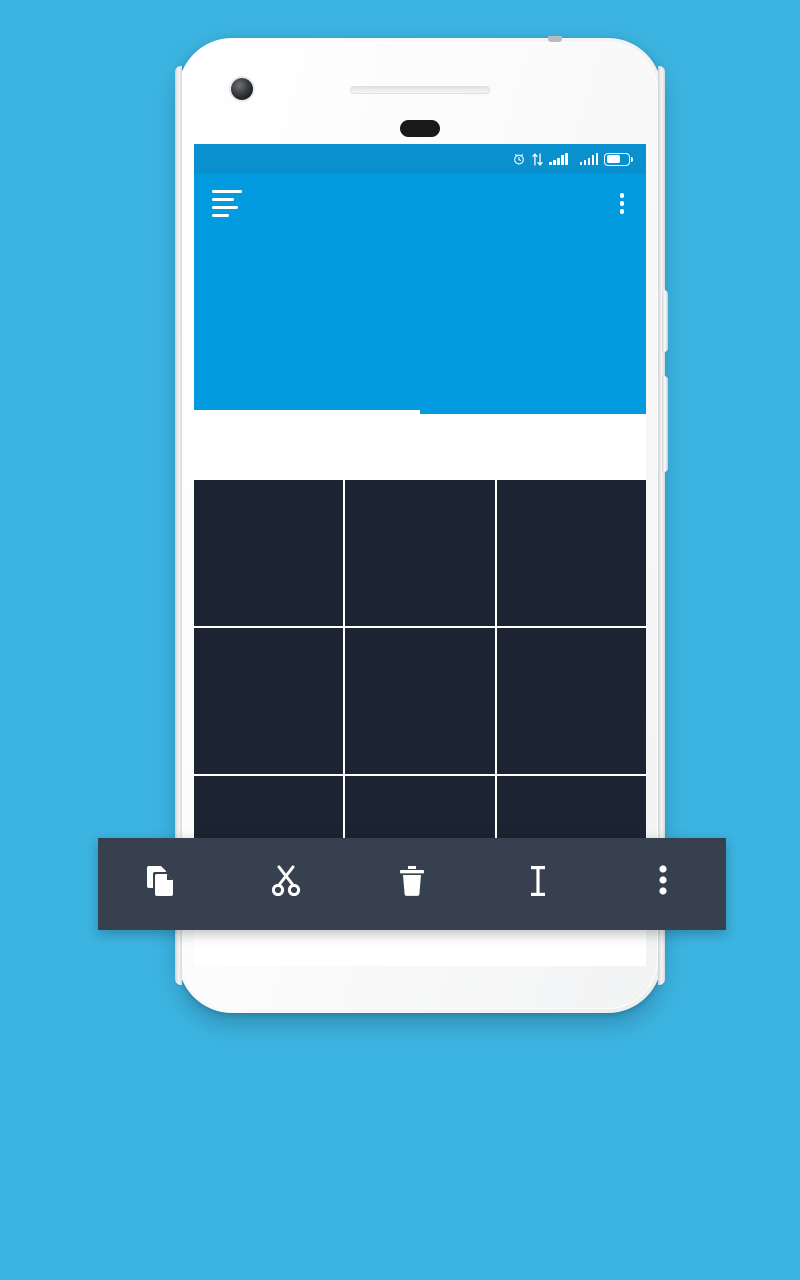 The image size is (800, 1280). Describe the element at coordinates (555, 39) in the screenshot. I see `frame-top-nub` at that location.